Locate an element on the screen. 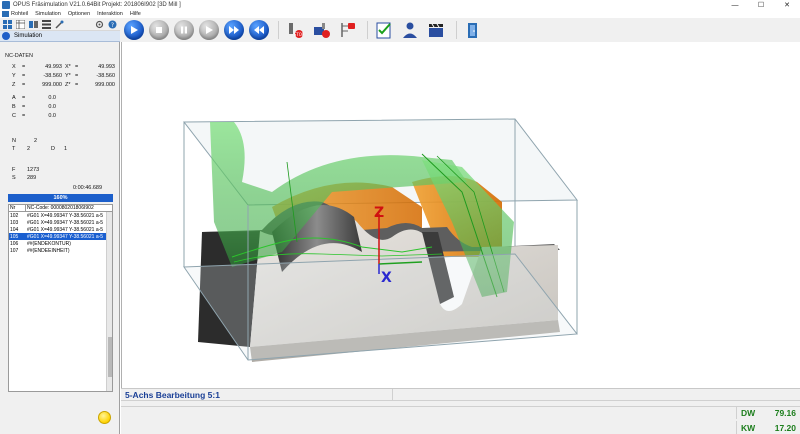  coord-x-star: X* = 49.993 is located at coordinates (90, 67).